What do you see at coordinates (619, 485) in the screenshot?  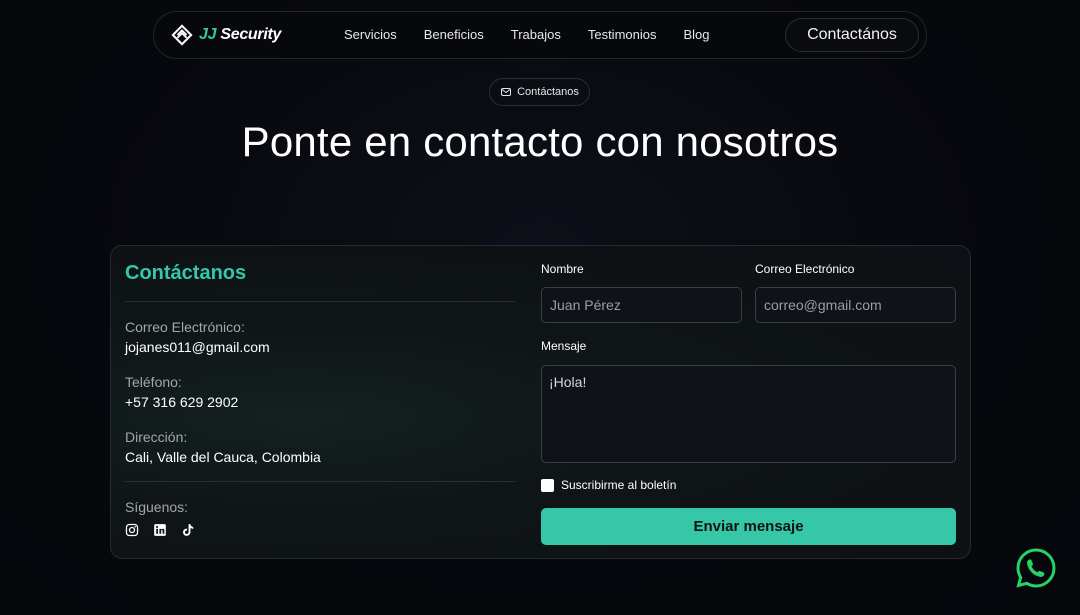 I see `newsletter-label: Suscribirme al boletín` at bounding box center [619, 485].